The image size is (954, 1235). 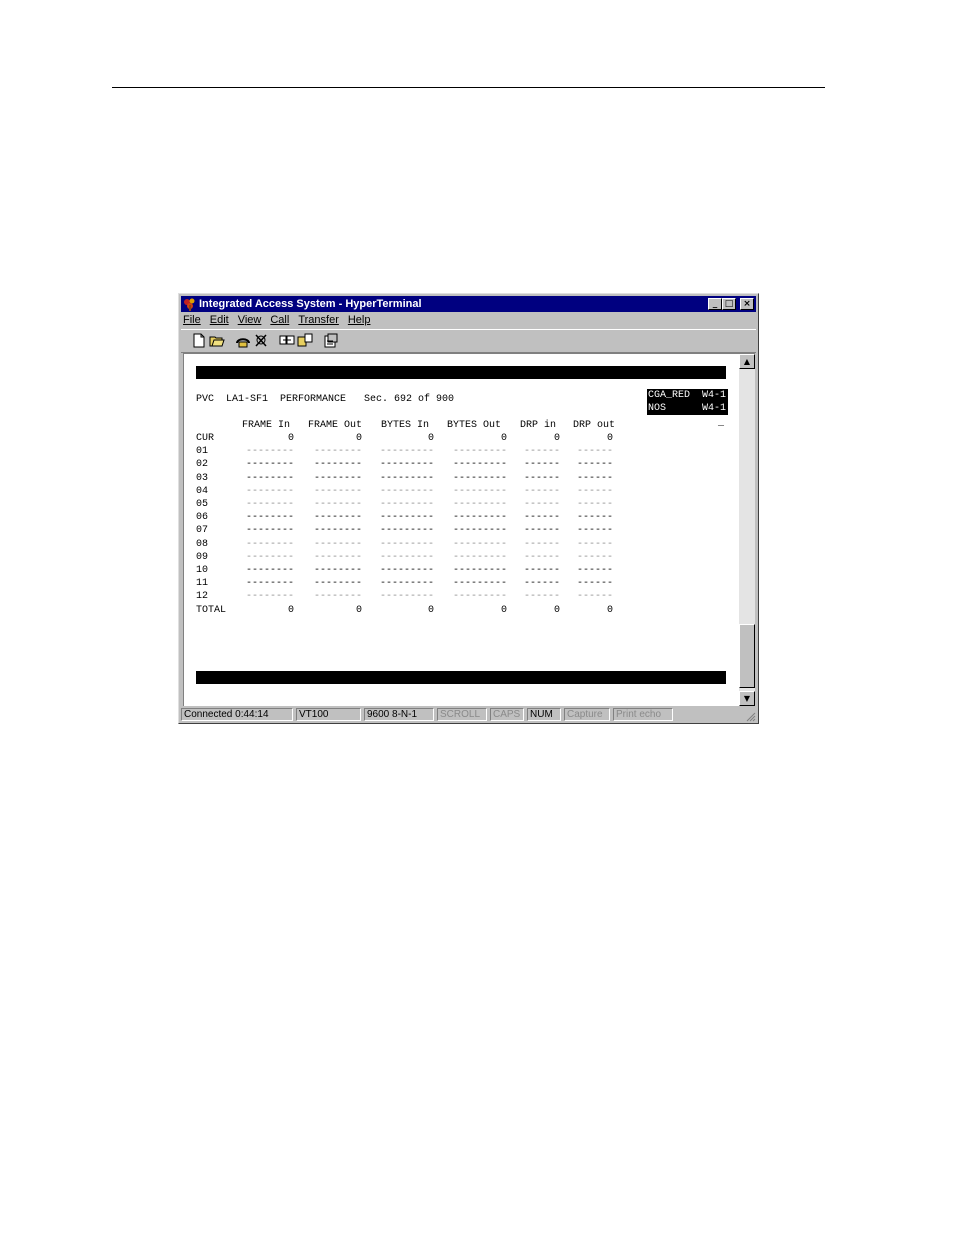 What do you see at coordinates (269, 518) in the screenshot?
I see `row-interval-06-cell: --------` at bounding box center [269, 518].